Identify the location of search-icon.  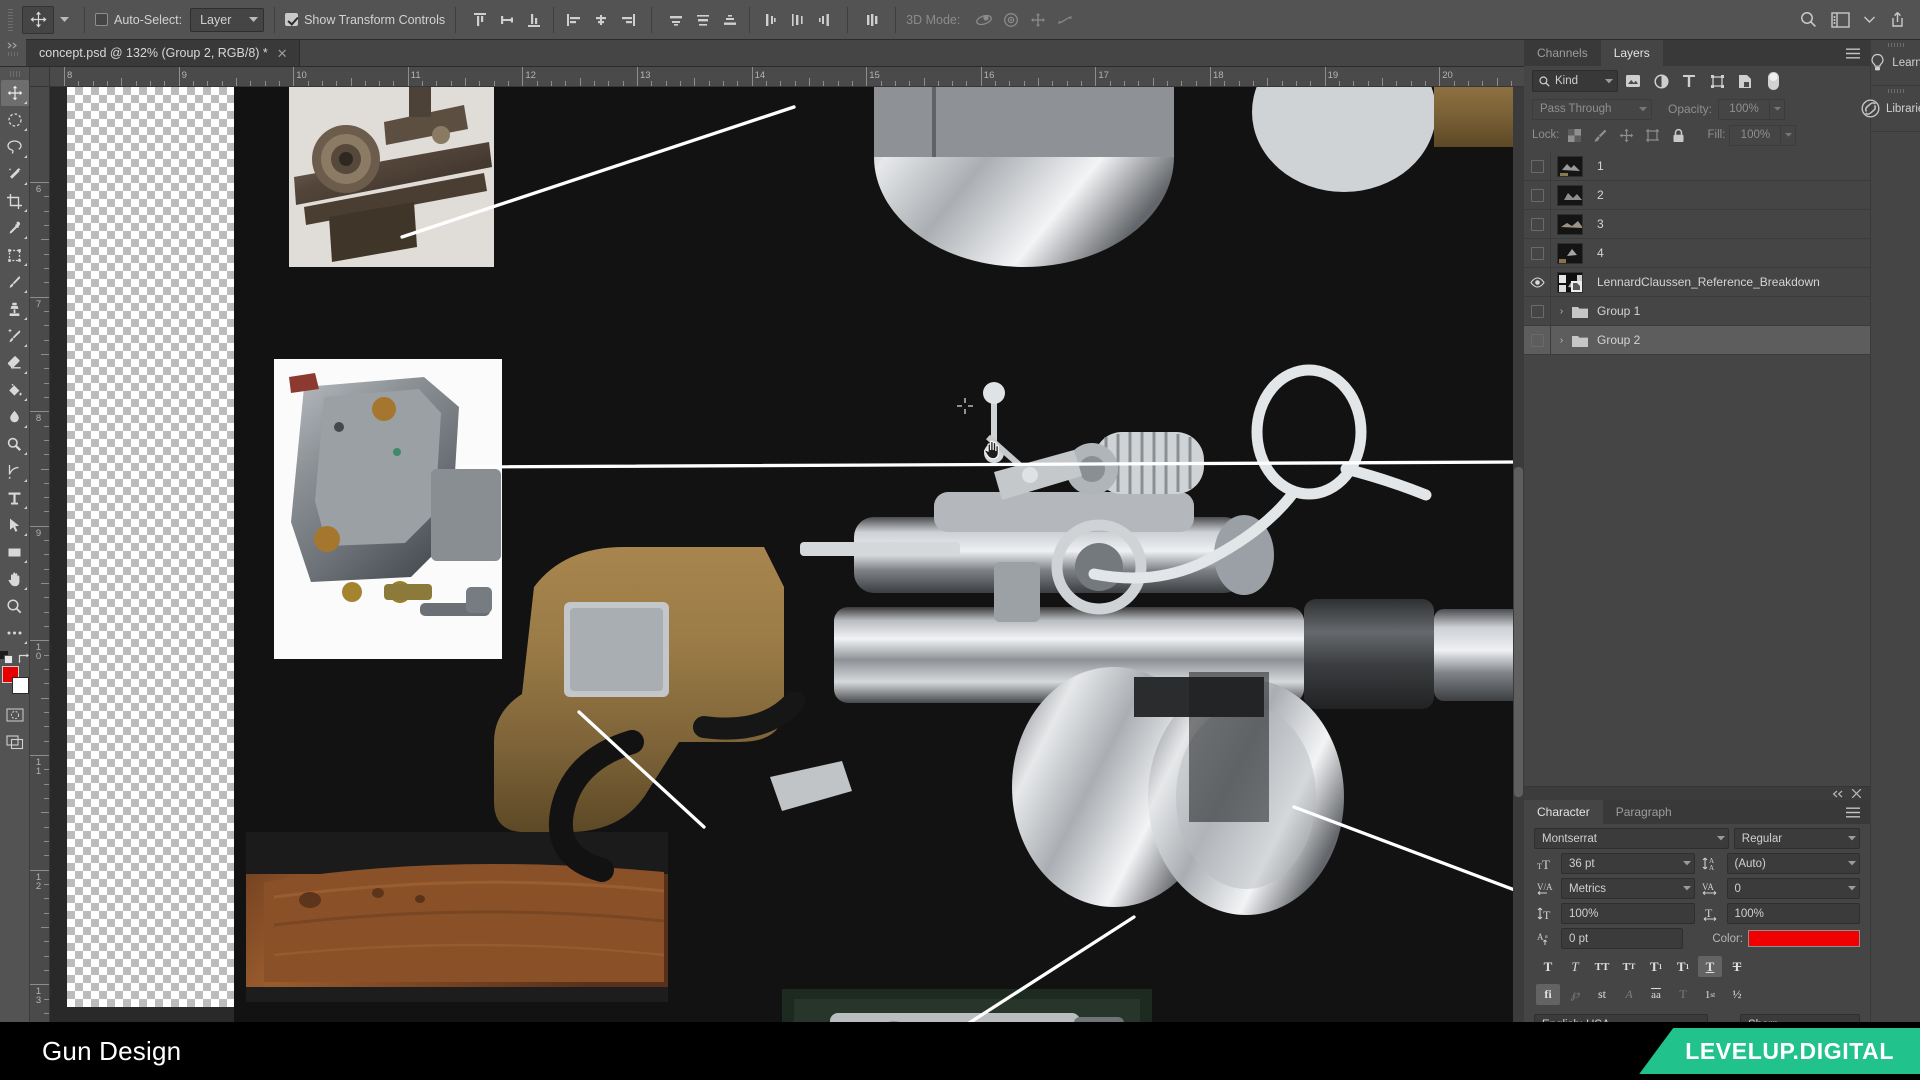
(1808, 19).